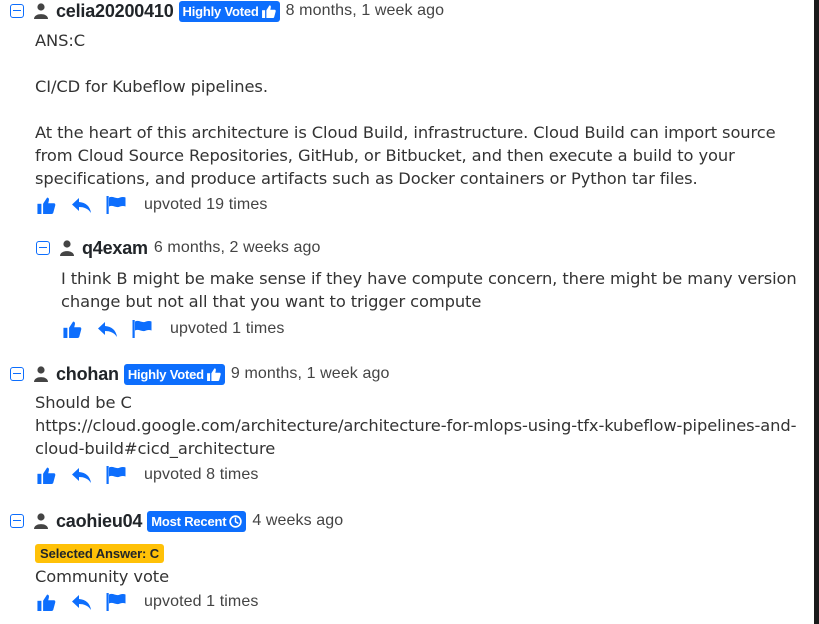 This screenshot has width=819, height=624. Describe the element at coordinates (206, 204) in the screenshot. I see `vote-count: upvoted 19 times` at that location.